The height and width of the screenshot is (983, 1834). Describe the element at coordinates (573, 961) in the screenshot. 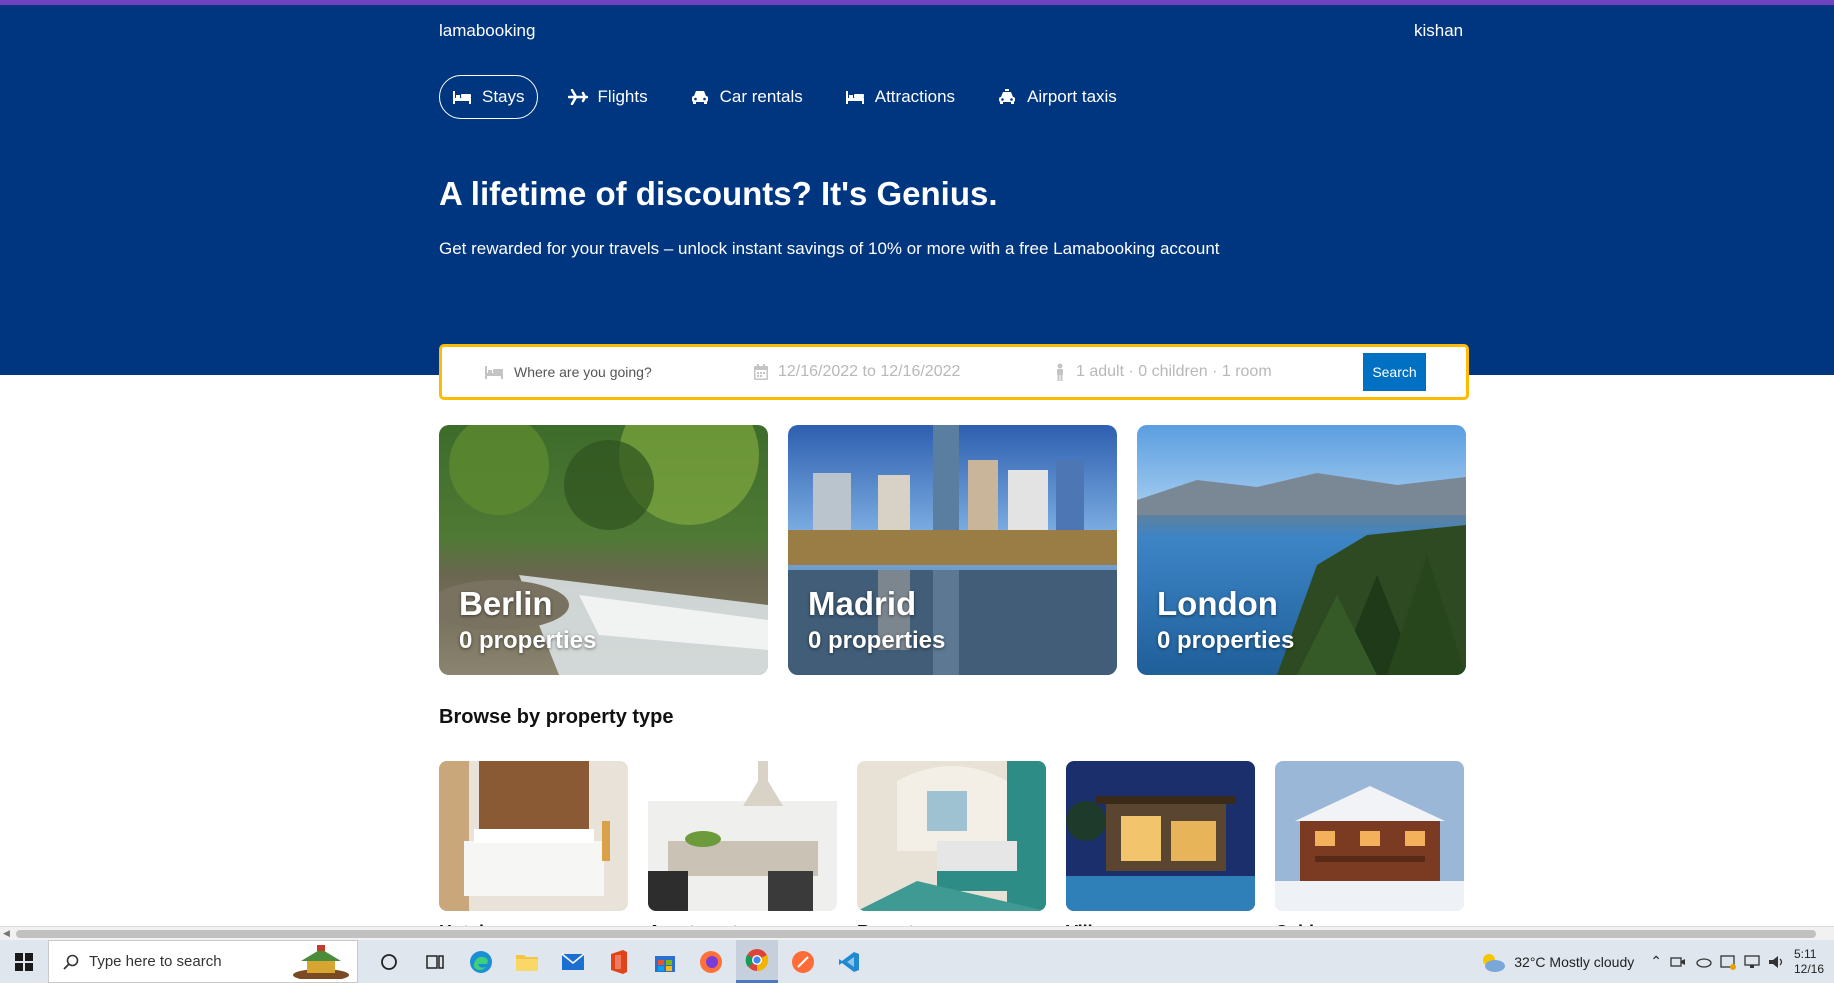

I see `mail-icon` at that location.